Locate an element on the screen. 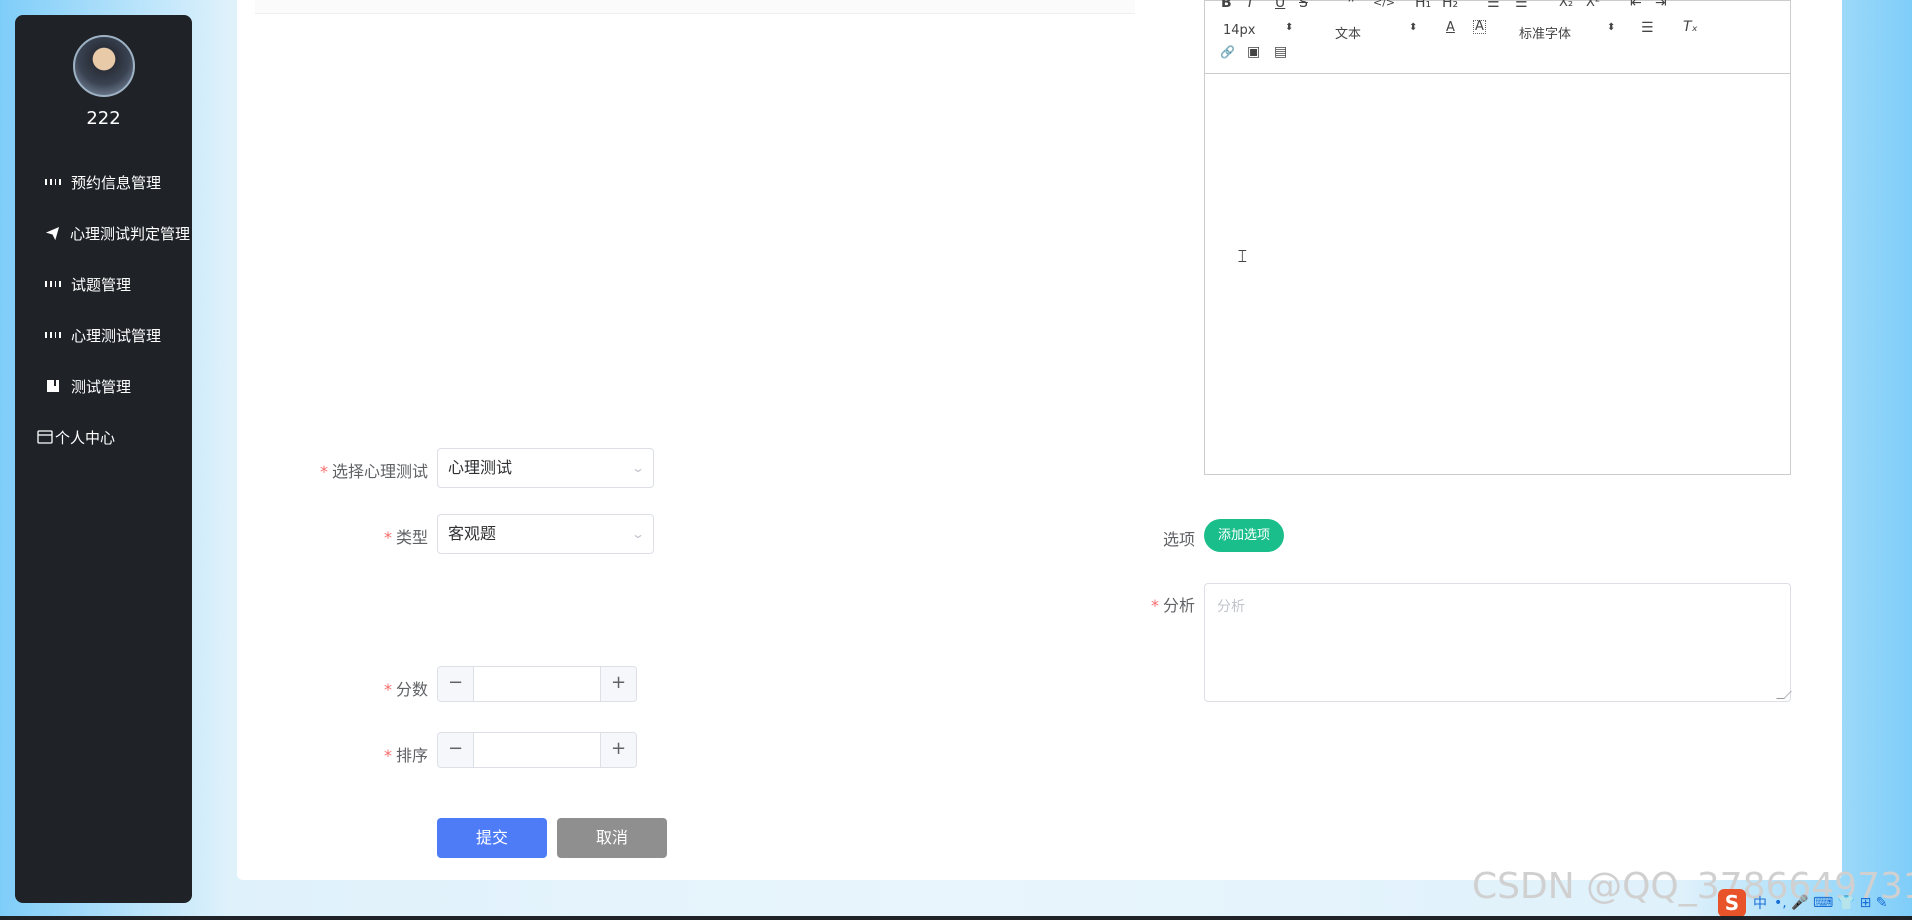  order-increment-button: + is located at coordinates (618, 750).